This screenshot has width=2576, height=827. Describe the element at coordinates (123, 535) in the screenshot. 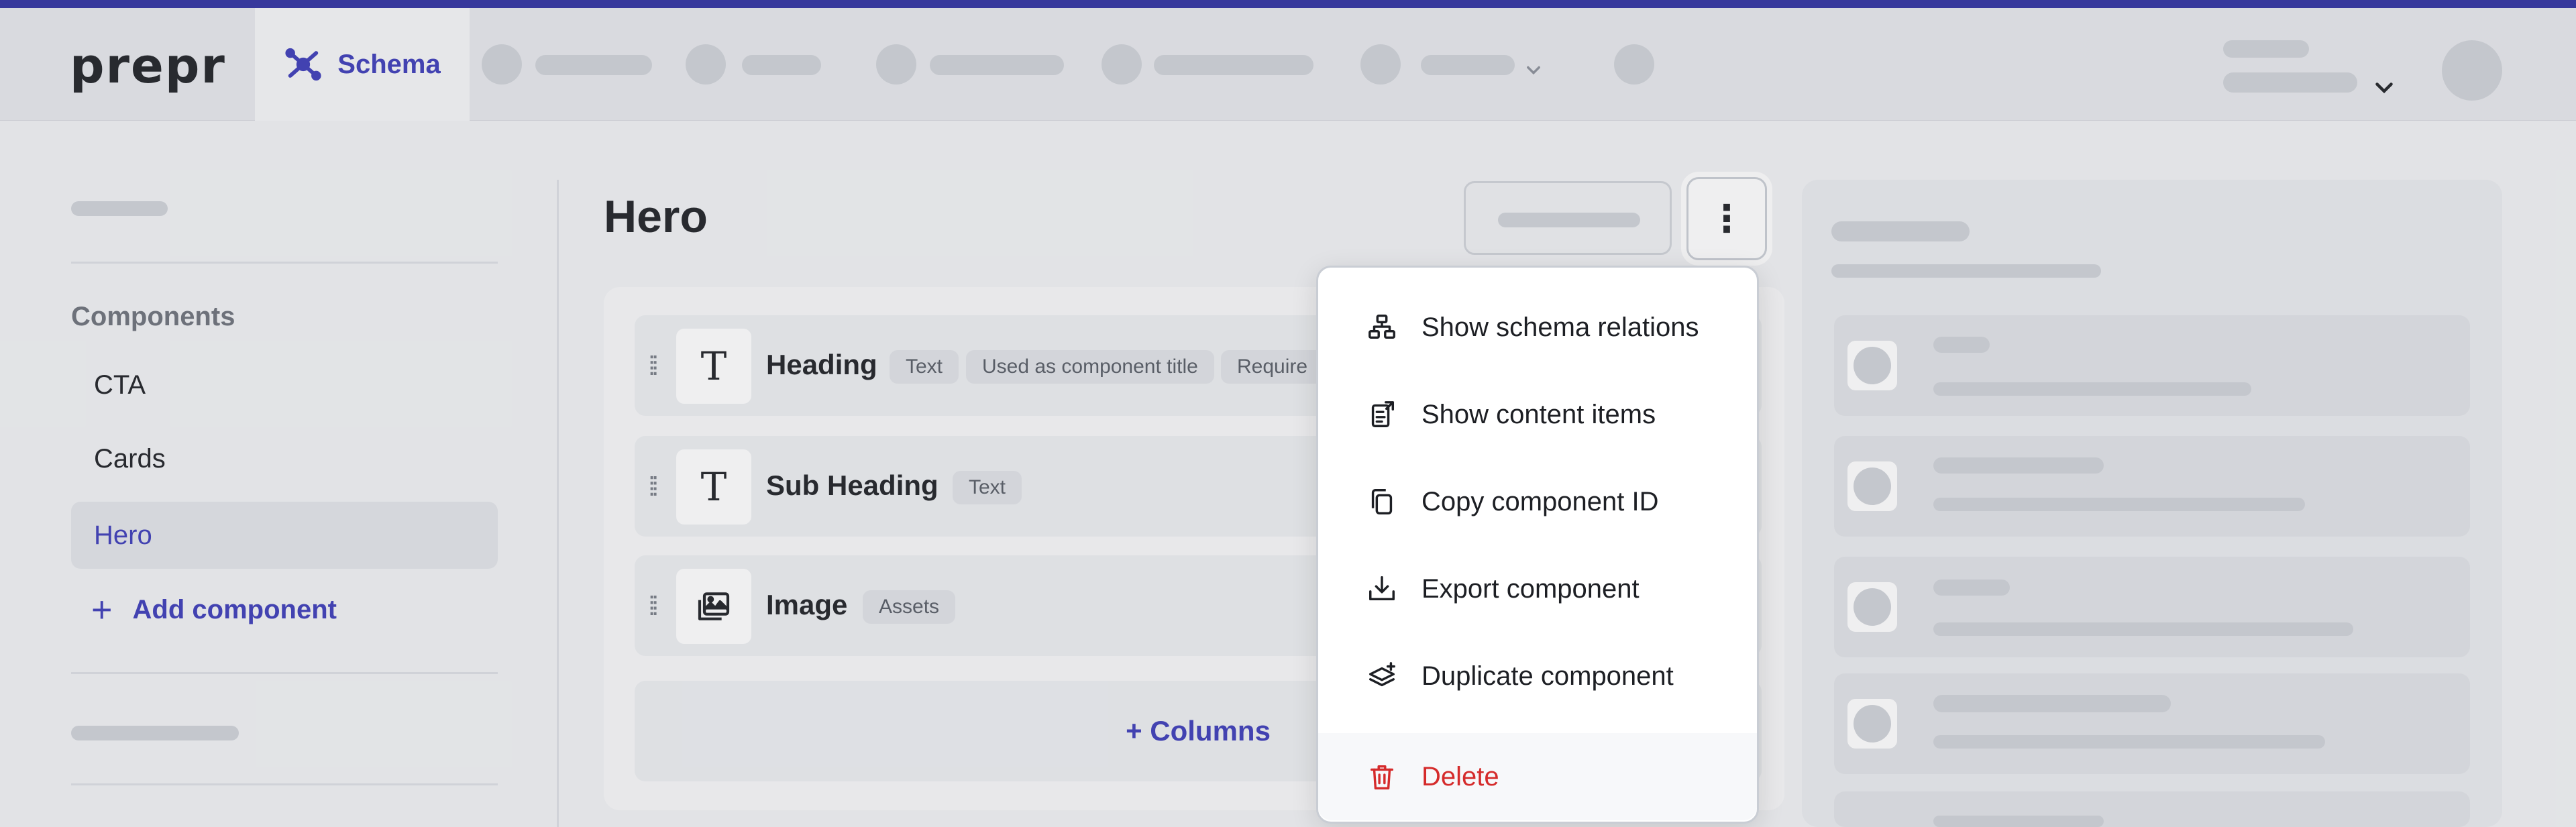

I see `sidebar-item-label: Hero` at that location.